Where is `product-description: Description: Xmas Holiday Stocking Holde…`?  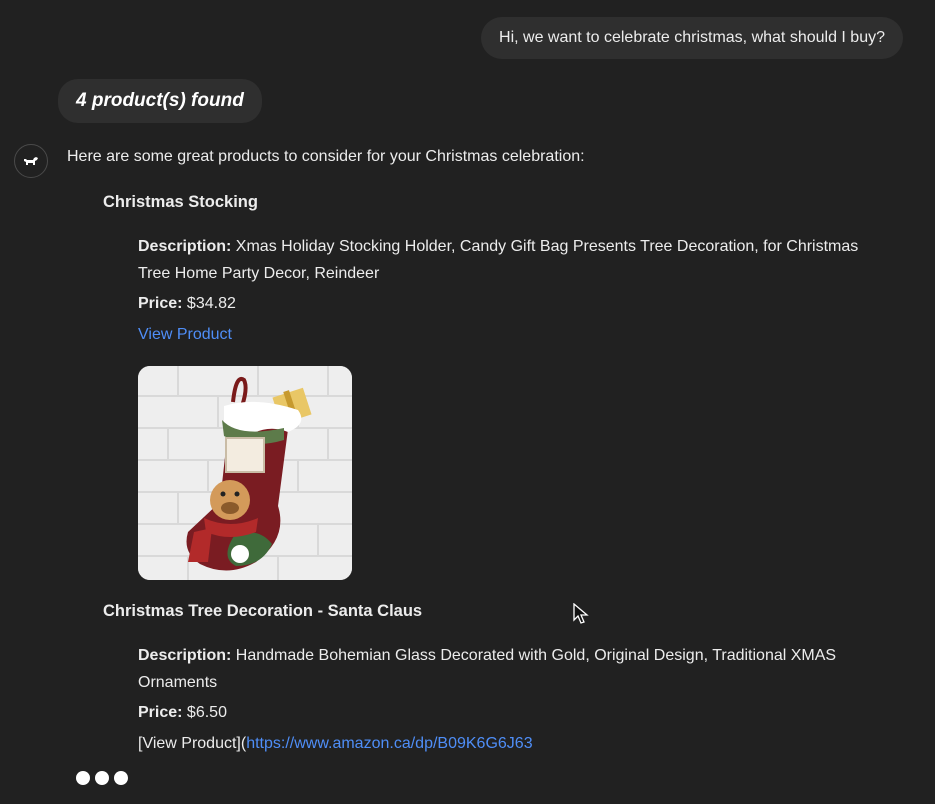
product-description: Description: Xmas Holiday Stocking Holde… is located at coordinates (508, 260).